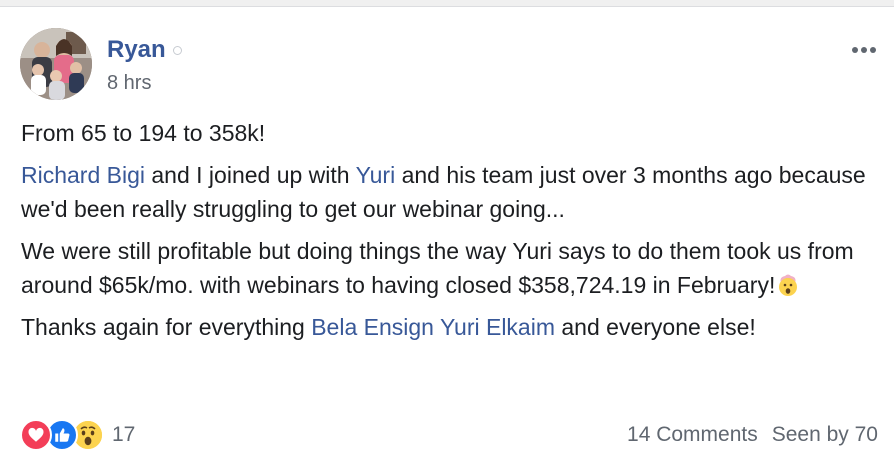 This screenshot has height=468, width=894. I want to click on exploding-head-emoji, so click(788, 285).